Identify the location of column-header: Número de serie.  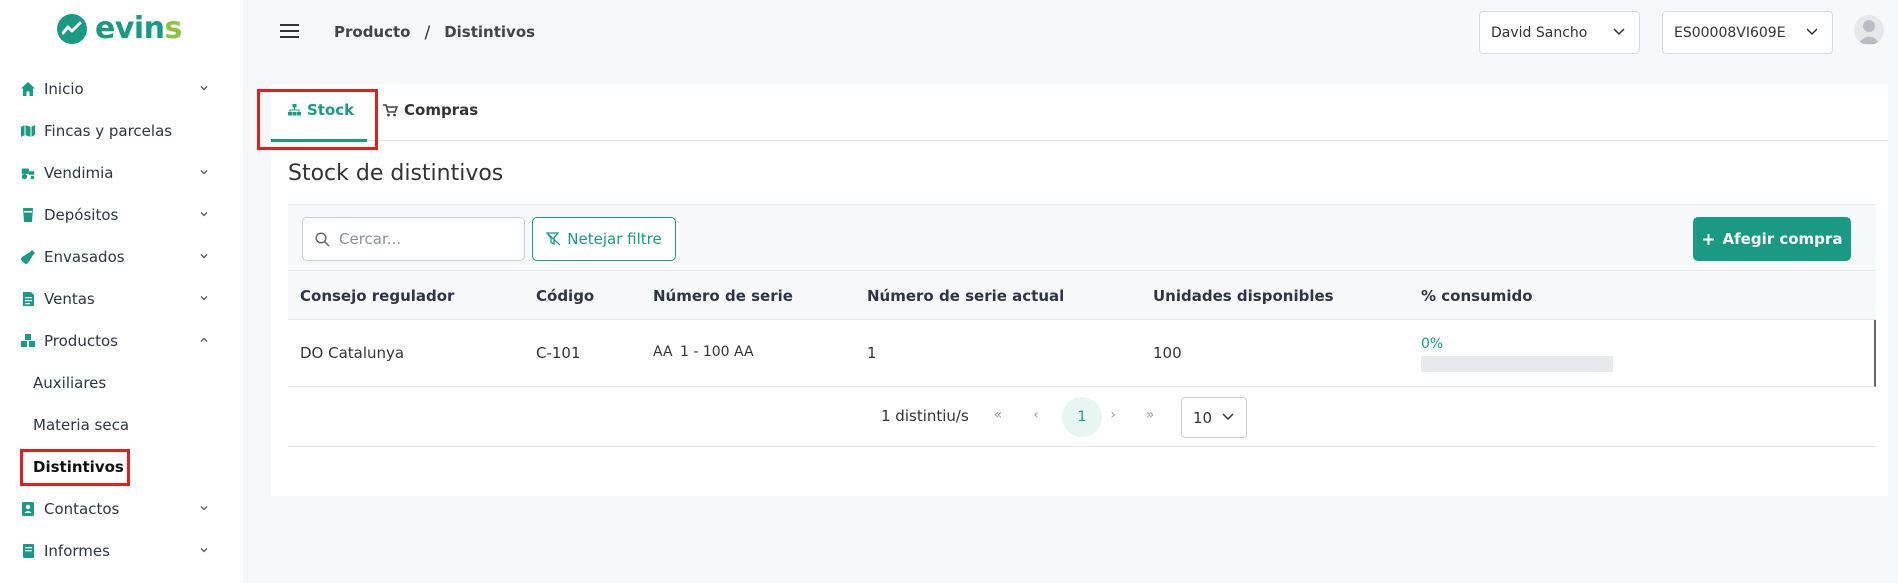
(723, 296).